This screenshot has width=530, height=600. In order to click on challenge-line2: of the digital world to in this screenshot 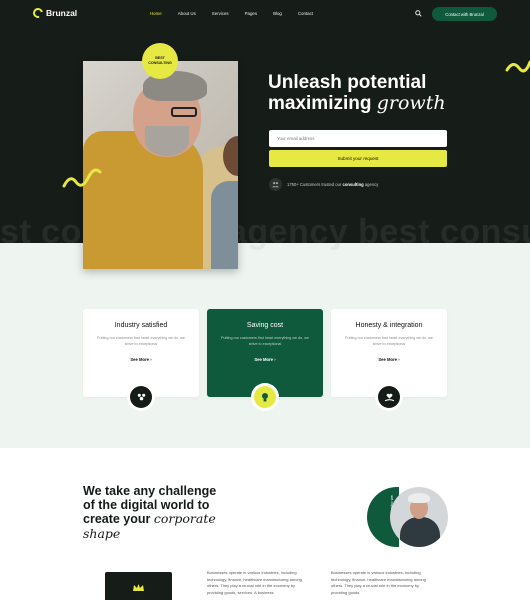, I will do `click(146, 504)`.